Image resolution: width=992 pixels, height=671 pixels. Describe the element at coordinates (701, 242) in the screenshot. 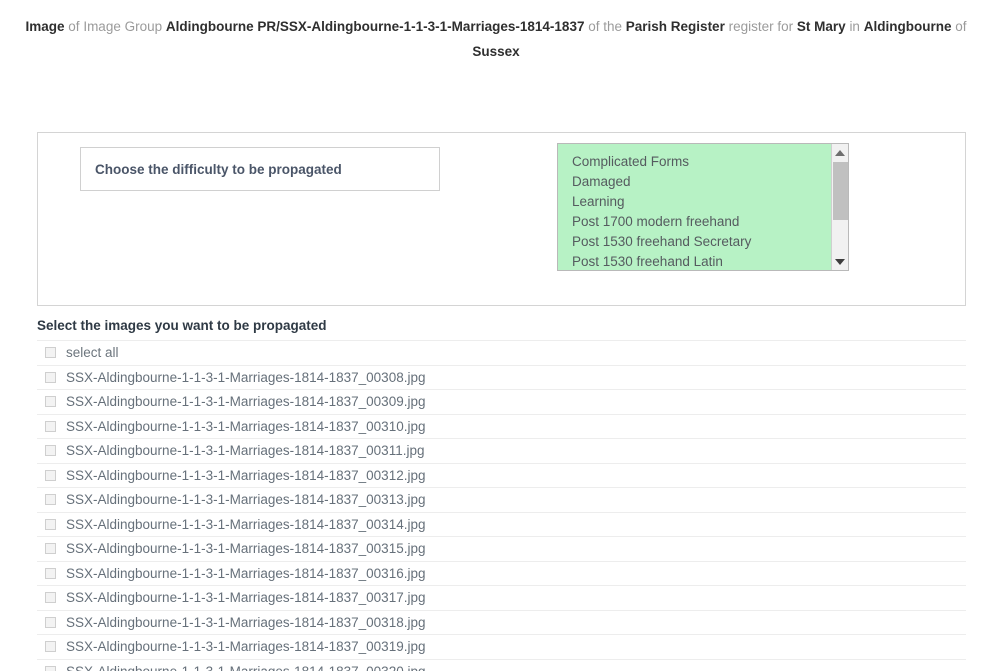

I see `difficulty-option: Post 1530 freehand Secretary` at that location.